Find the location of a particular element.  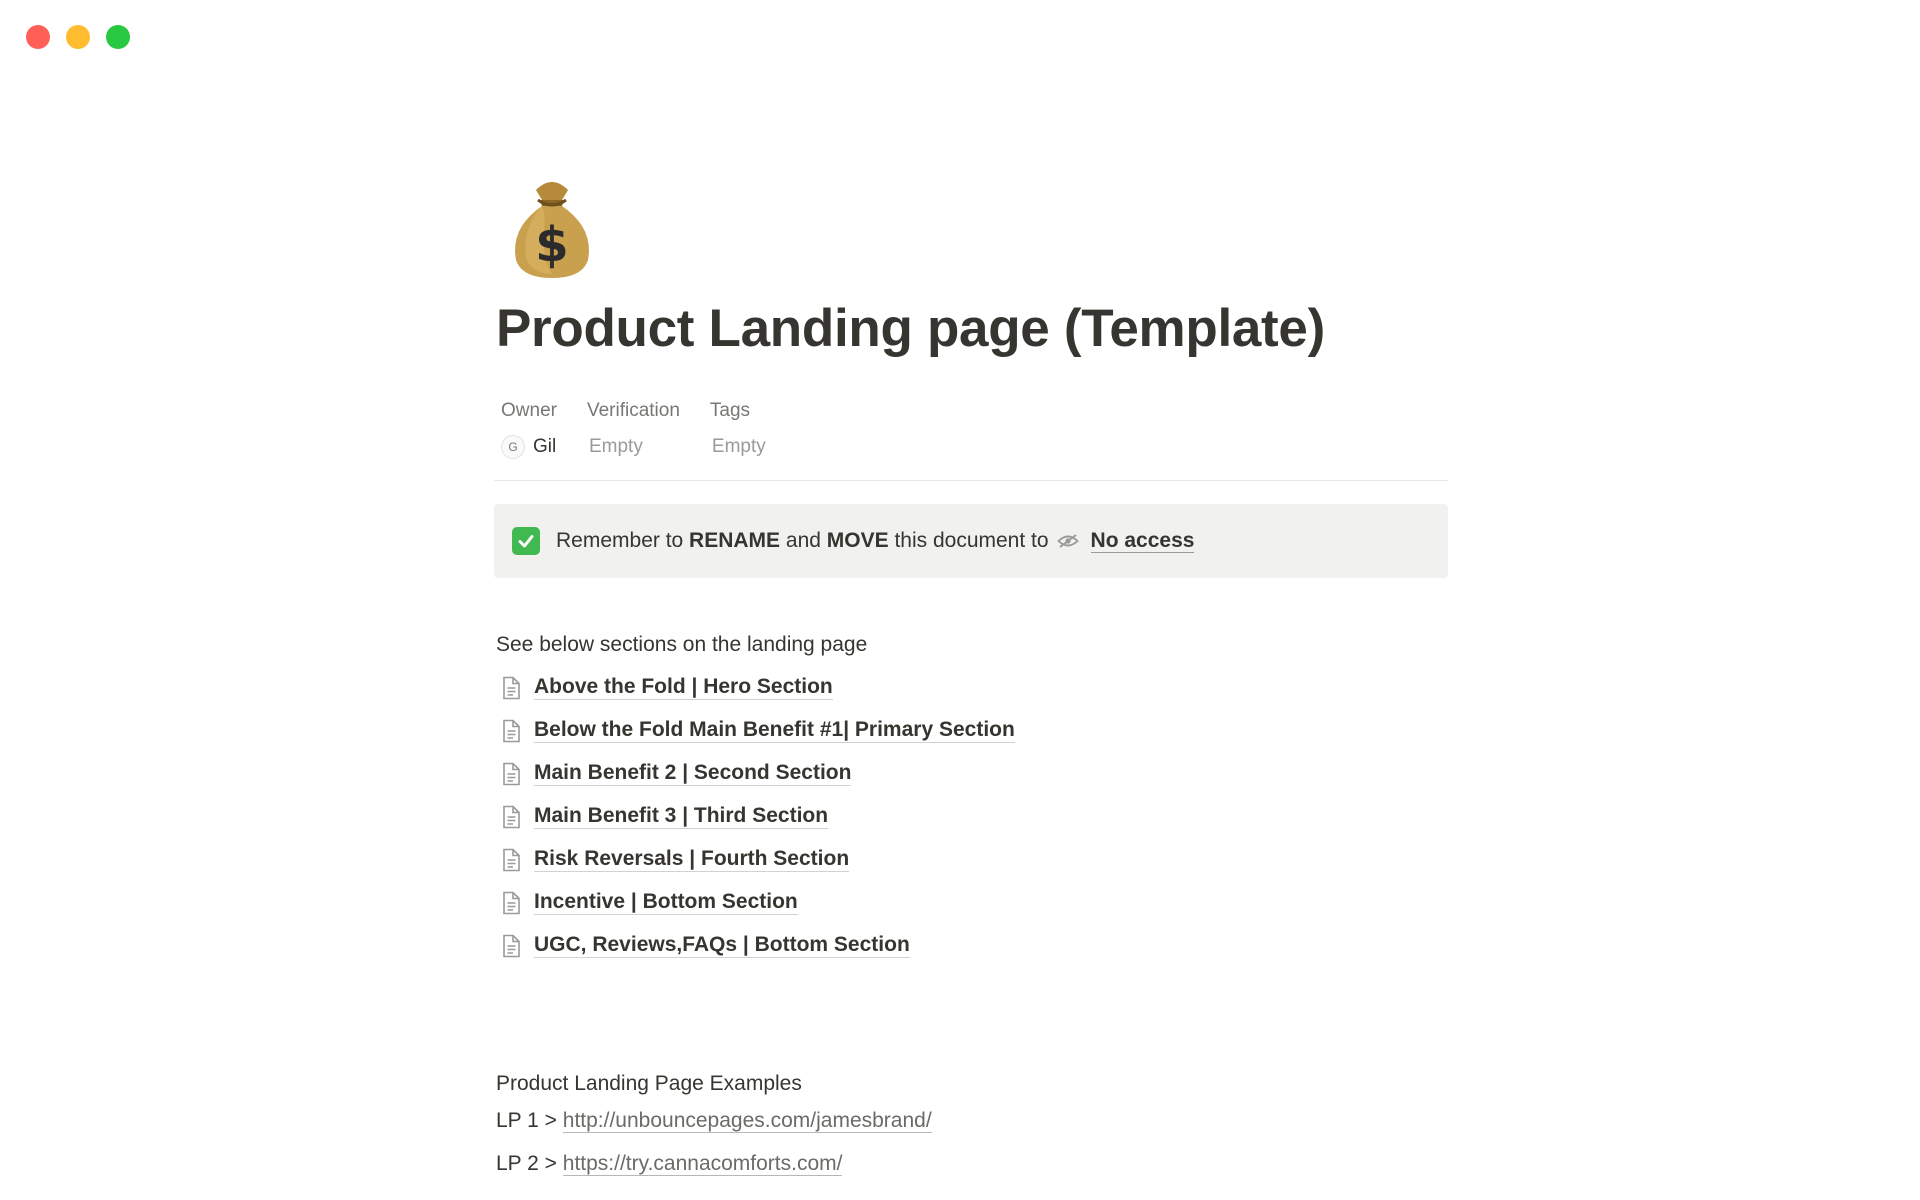

example-link: https://try.cannacomforts.com/ is located at coordinates (702, 1164).